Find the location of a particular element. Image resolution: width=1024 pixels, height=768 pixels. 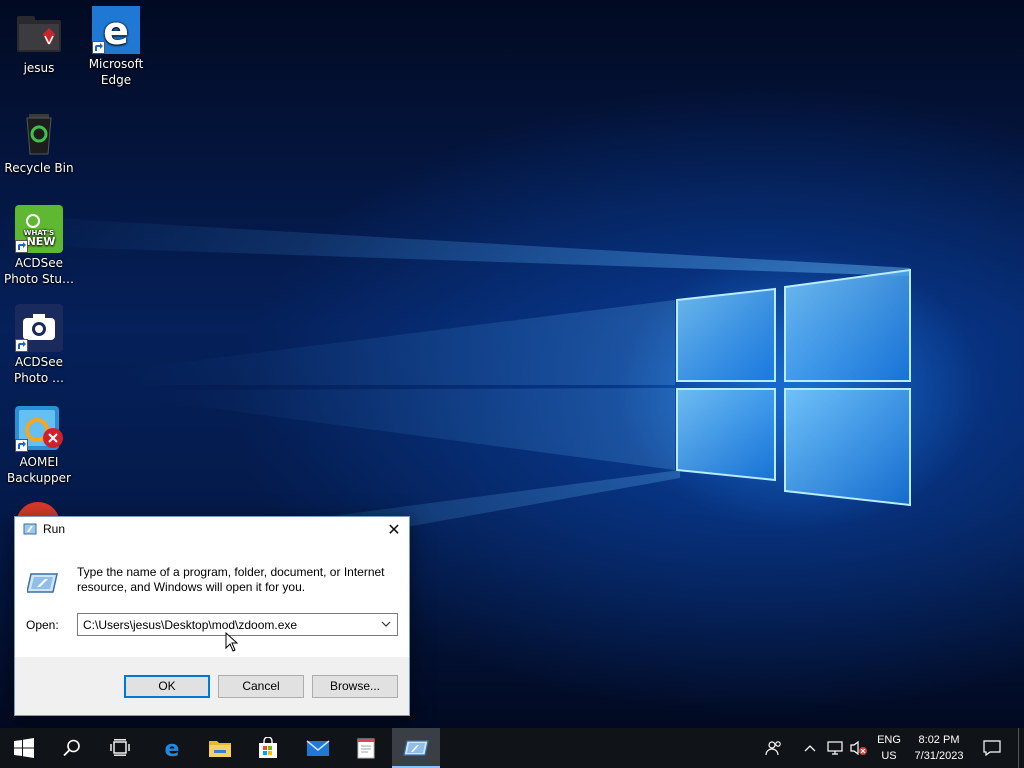

desktop-icon-edge: e Microsoft Edge is located at coordinates (116, 47).